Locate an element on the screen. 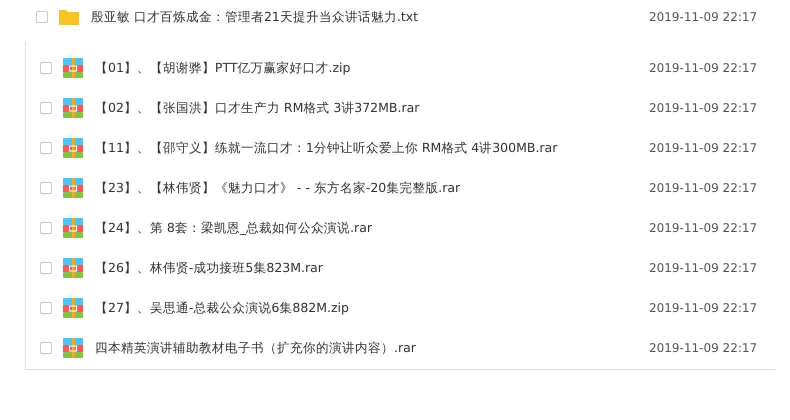 The height and width of the screenshot is (420, 790). file-name: 【11】、【邵守义】练就一流口才：1分钟让听众爱上你 RM格式 4讲300MB.rar is located at coordinates (372, 148).